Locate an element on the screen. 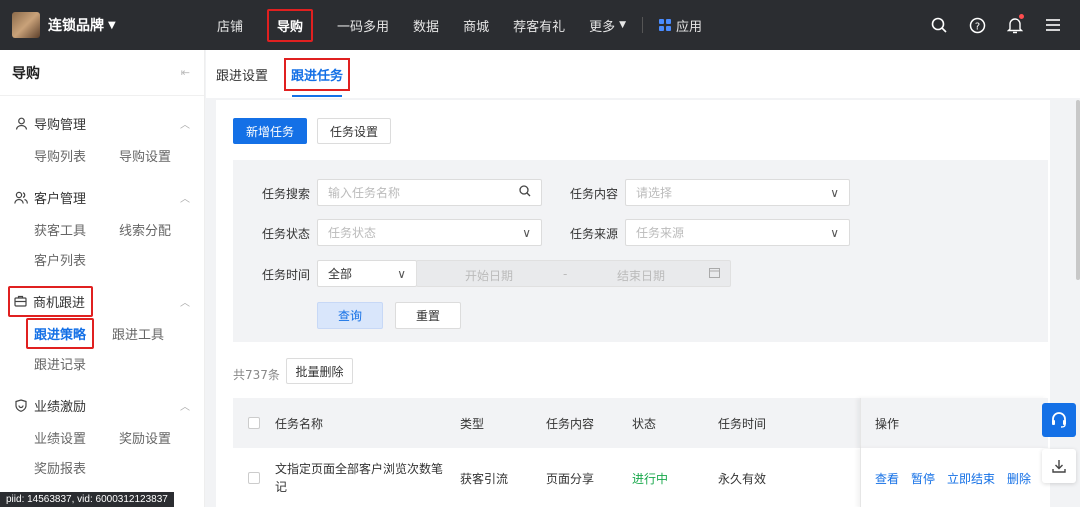  top-bar: 连锁品牌 ▼ 店铺 导购 一码多用 数据 商城 荐客有礼 更多 ▼ 应用 ? is located at coordinates (540, 25).